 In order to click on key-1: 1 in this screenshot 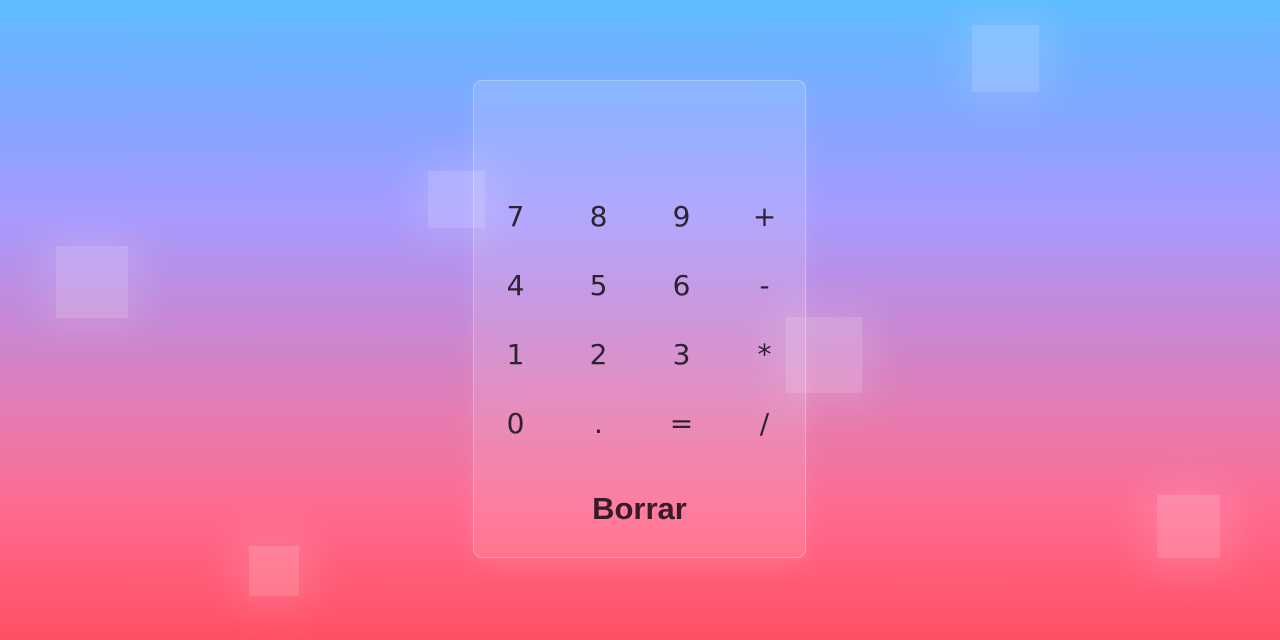, I will do `click(515, 354)`.